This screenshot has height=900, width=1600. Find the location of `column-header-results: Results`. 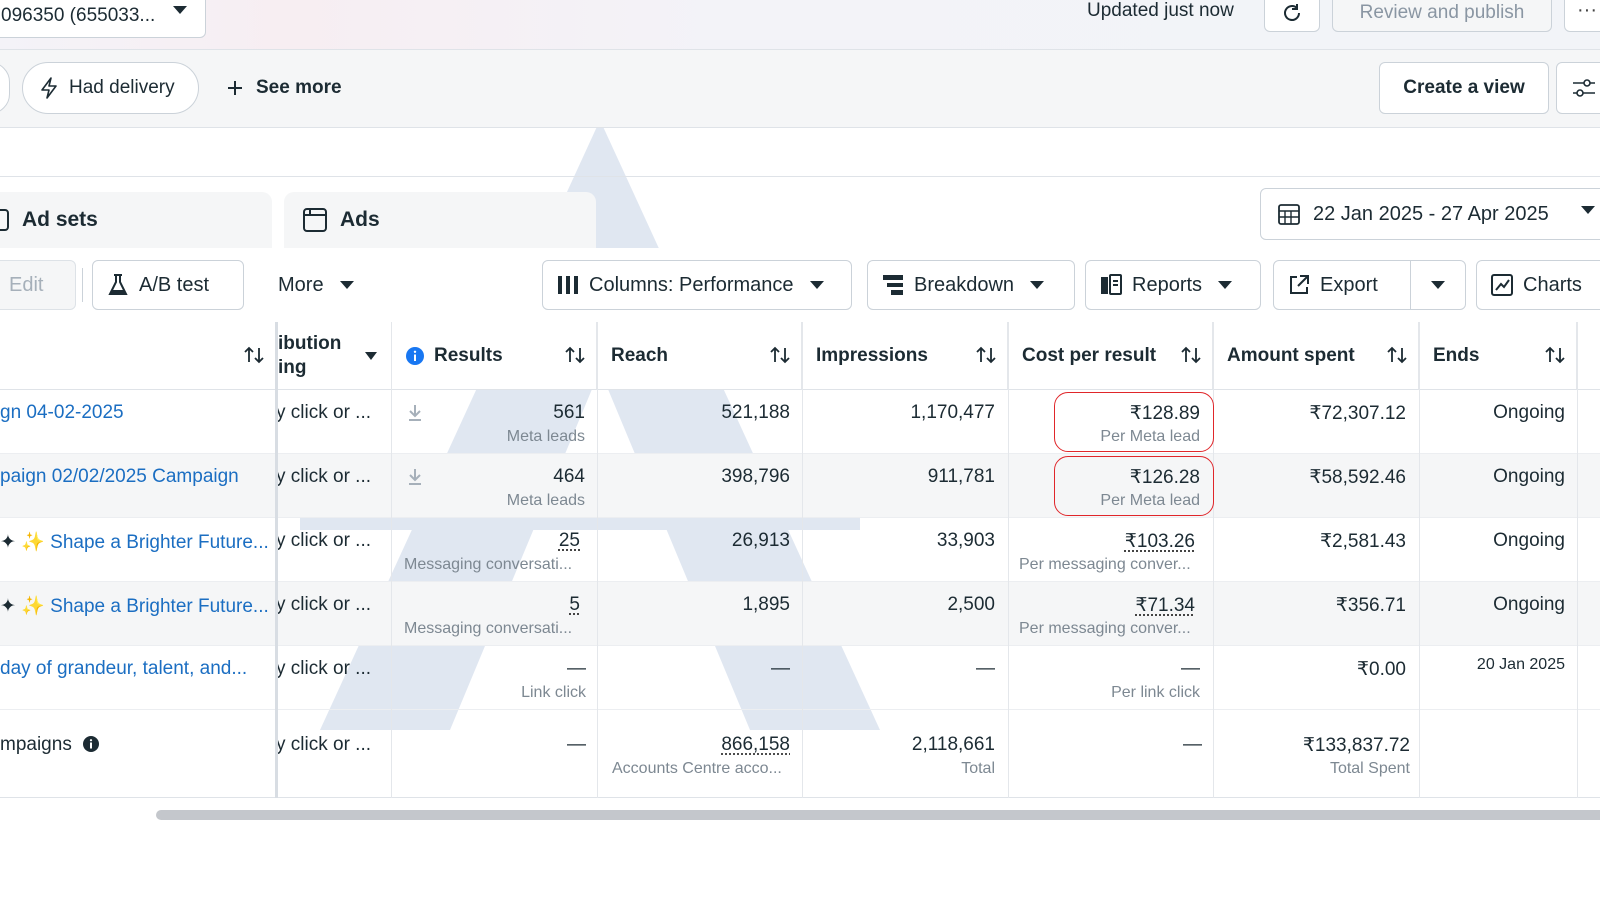

column-header-results: Results is located at coordinates (494, 356).